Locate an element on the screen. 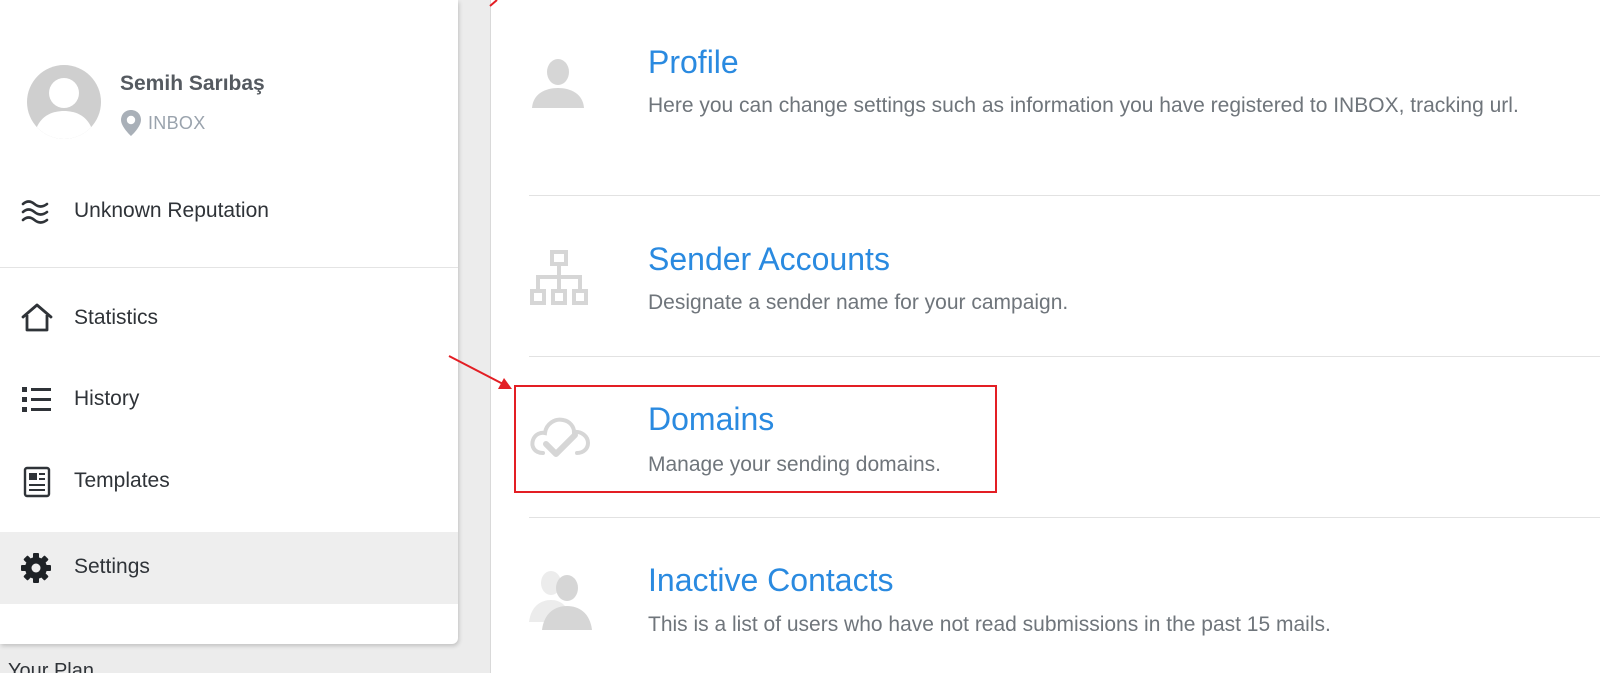 This screenshot has width=1600, height=673. waves-icon is located at coordinates (35, 212).